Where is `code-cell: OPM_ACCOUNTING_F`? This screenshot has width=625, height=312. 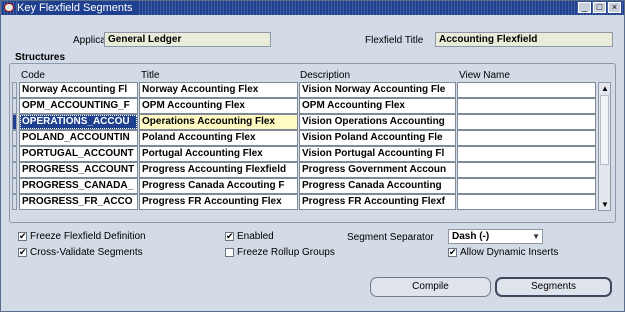 code-cell: OPM_ACCOUNTING_F is located at coordinates (78, 106).